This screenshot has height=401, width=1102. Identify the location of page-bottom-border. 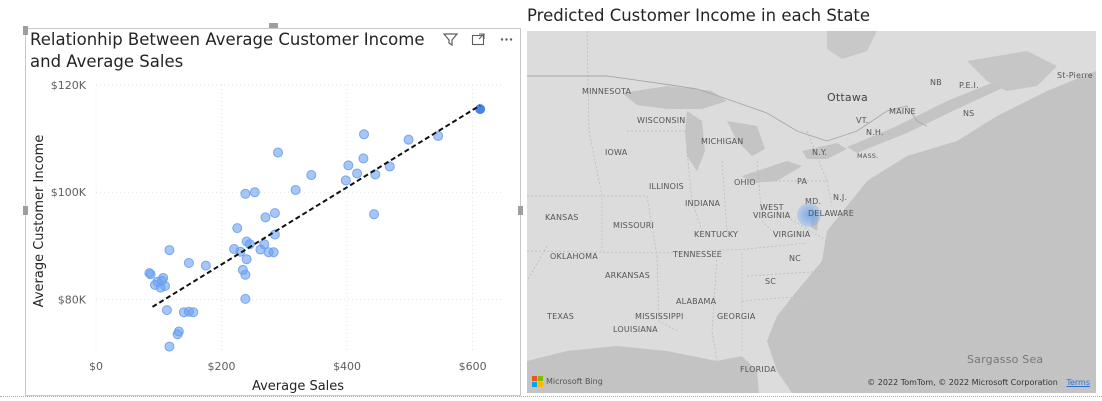
(551, 396).